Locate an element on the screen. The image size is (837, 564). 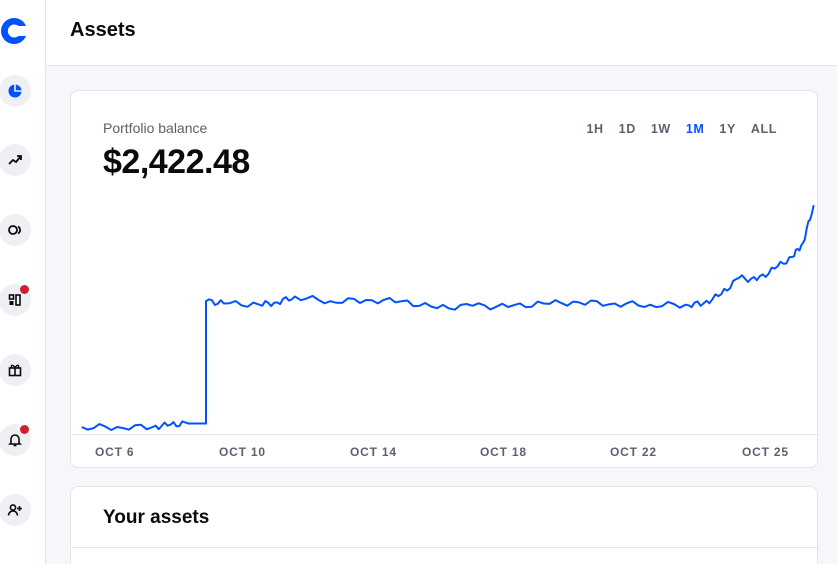
your-assets-card: Your assets is located at coordinates (444, 525).